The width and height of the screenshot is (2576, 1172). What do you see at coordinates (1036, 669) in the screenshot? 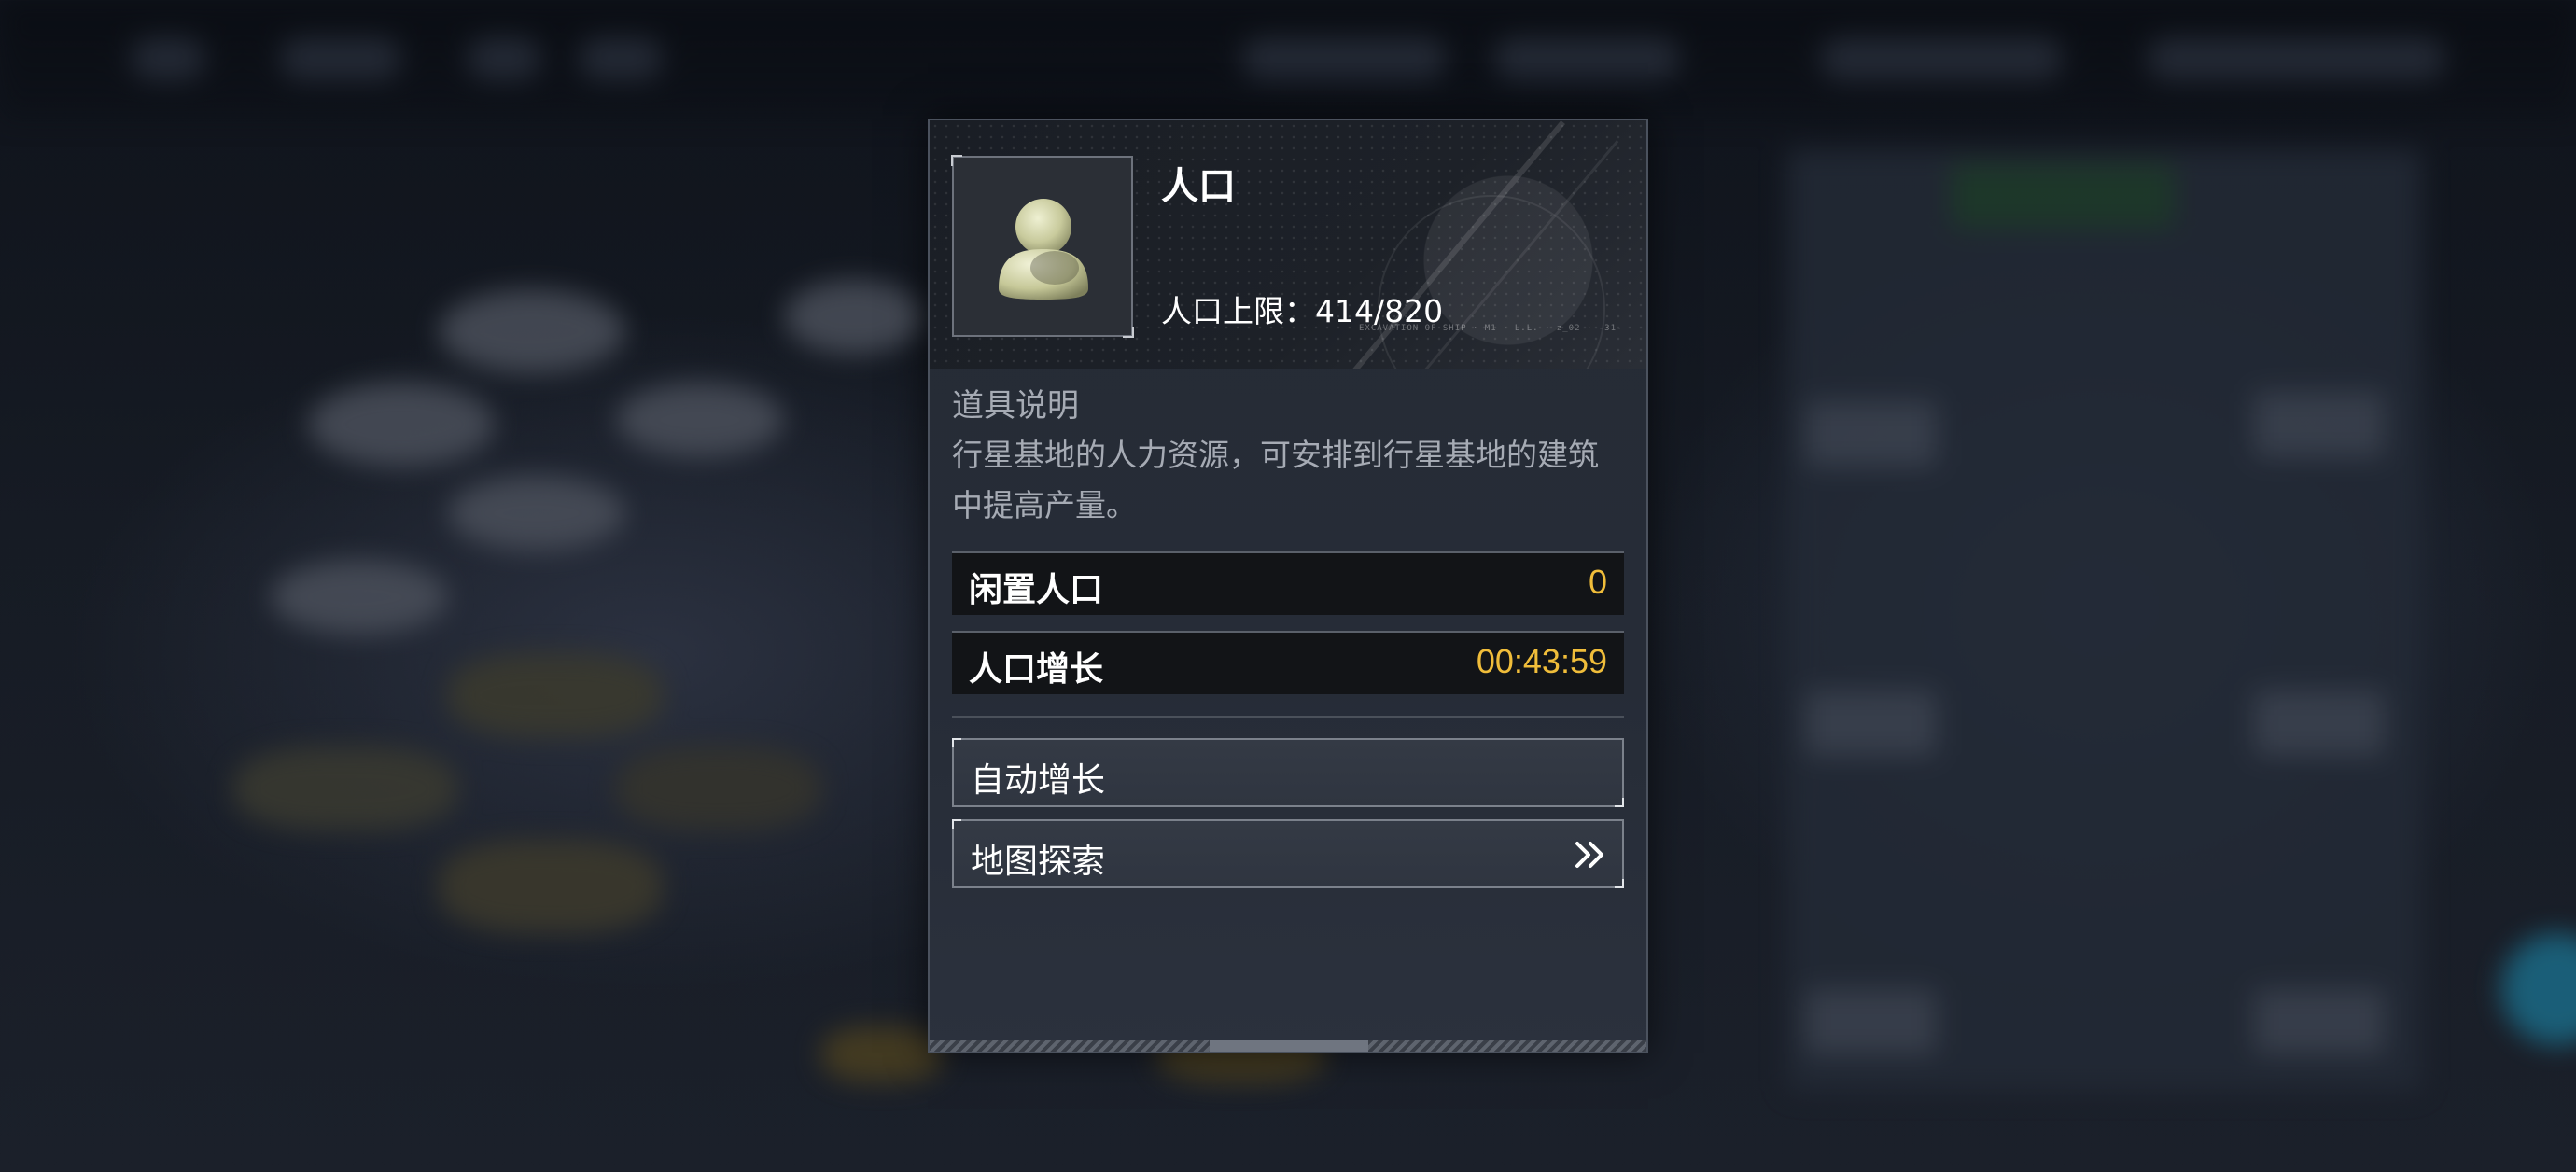
I see `population-growth-label: 人口增长` at bounding box center [1036, 669].